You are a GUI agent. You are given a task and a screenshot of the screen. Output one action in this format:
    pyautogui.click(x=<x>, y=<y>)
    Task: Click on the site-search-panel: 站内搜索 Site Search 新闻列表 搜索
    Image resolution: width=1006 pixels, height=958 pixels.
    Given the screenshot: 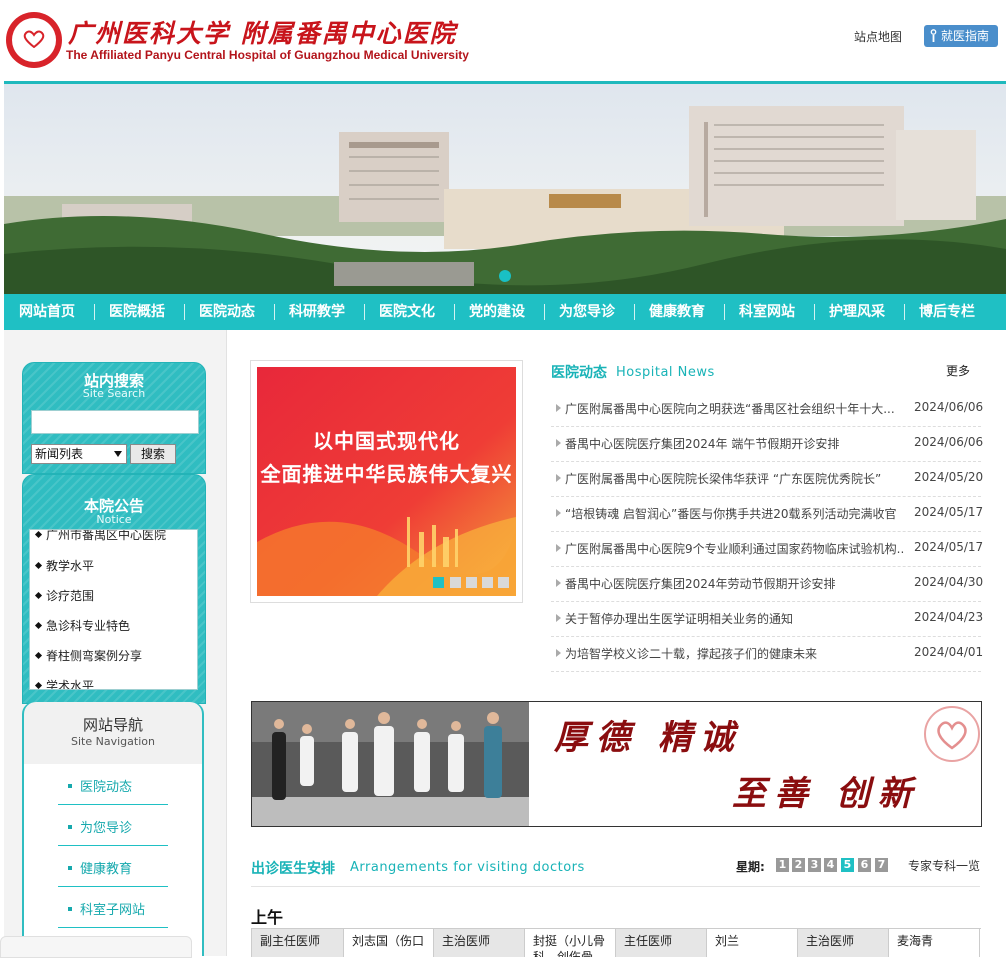 What is the action you would take?
    pyautogui.click(x=114, y=418)
    